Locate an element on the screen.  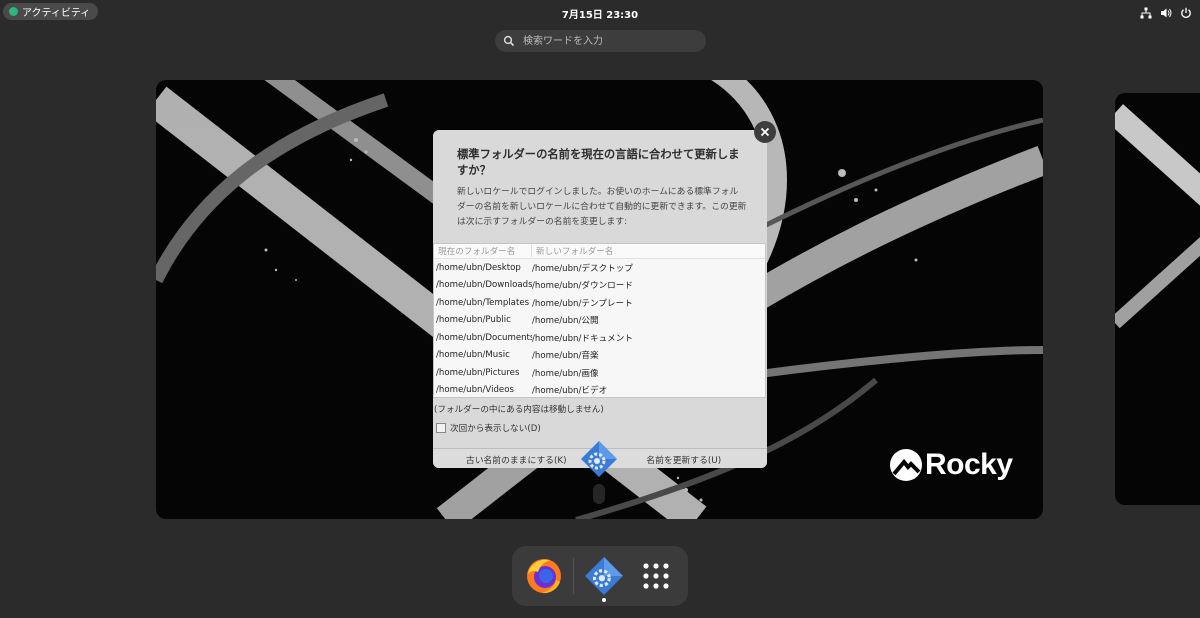
table-row: /home/ubn/Desktop/home/ubn/デスクトップ is located at coordinates (599, 268).